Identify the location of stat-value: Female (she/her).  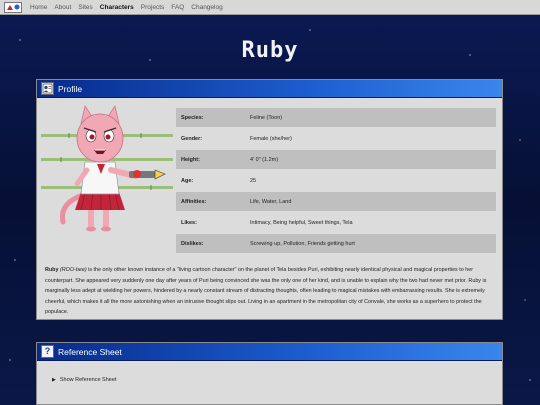
(271, 138).